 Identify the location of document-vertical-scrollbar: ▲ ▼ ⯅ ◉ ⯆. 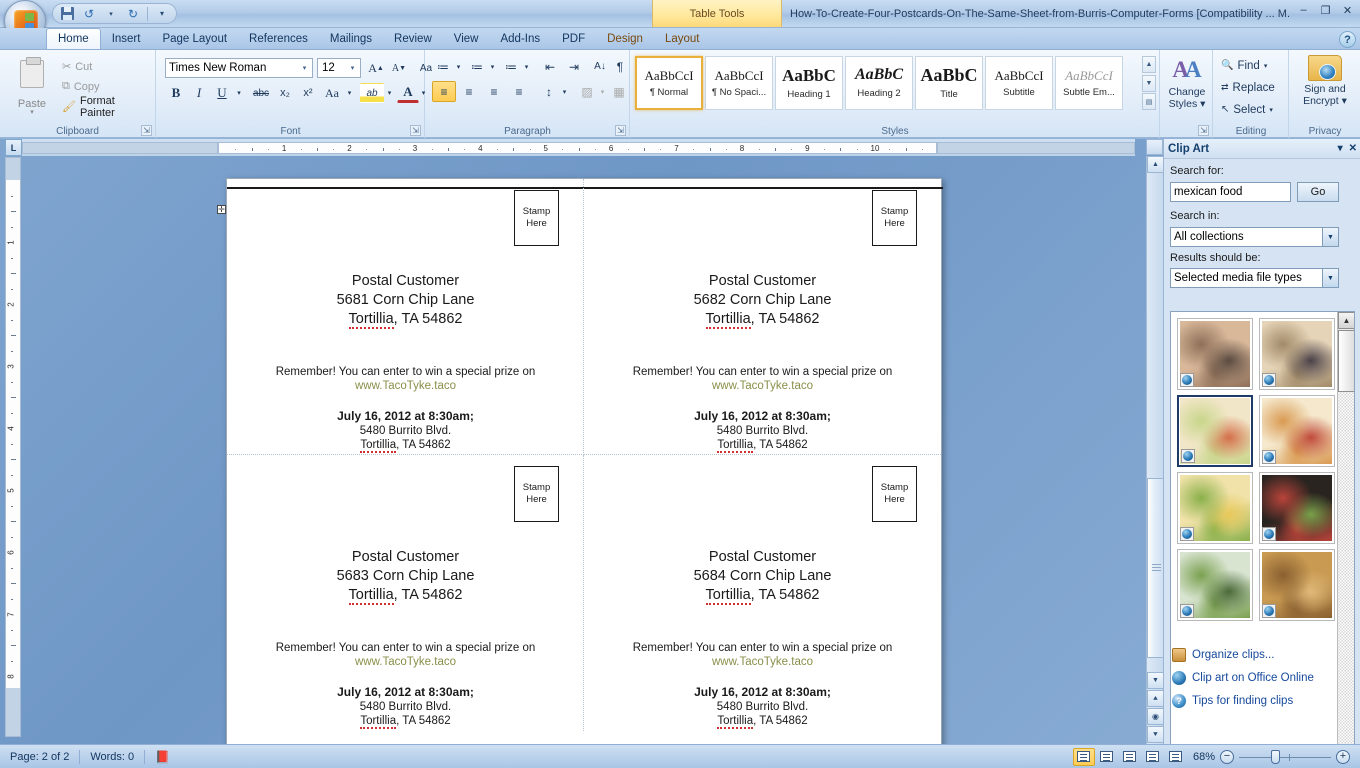
(1155, 450).